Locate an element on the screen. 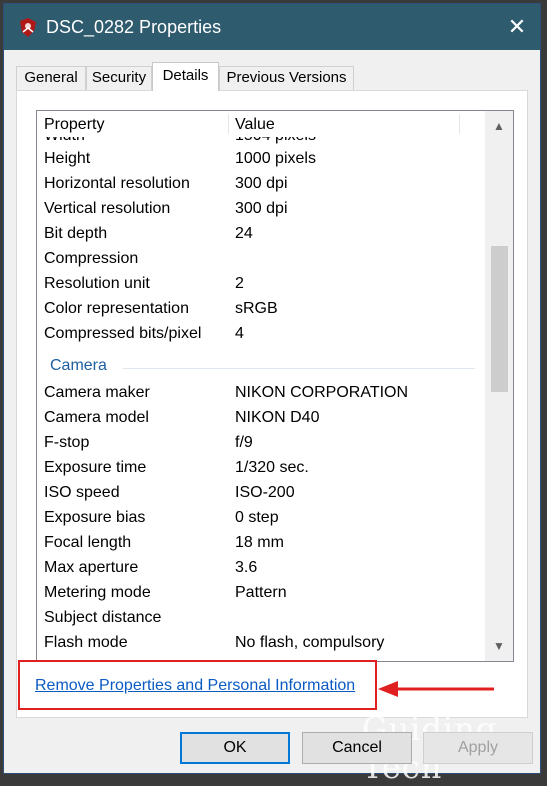 The image size is (547, 786). table-row: Horizontal resolution 300 dpi is located at coordinates (261, 185).